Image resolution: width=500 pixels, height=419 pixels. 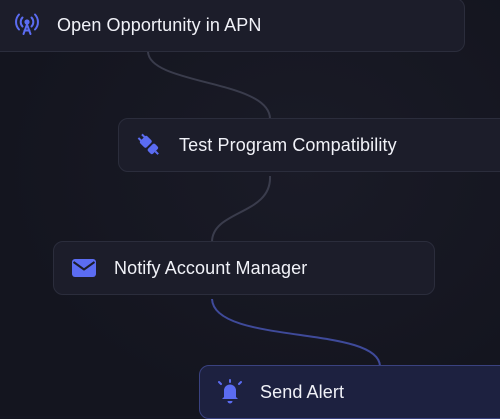 What do you see at coordinates (349, 392) in the screenshot?
I see `workflow-node-send-alert: Send Alert` at bounding box center [349, 392].